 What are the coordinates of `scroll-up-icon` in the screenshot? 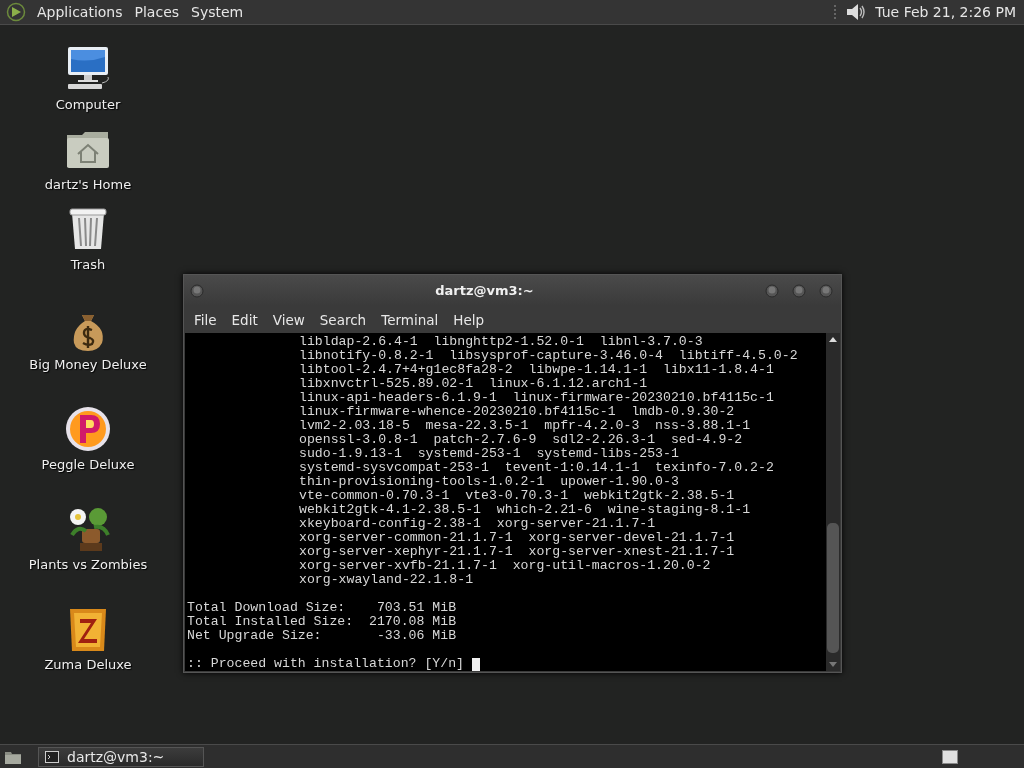 It's located at (833, 340).